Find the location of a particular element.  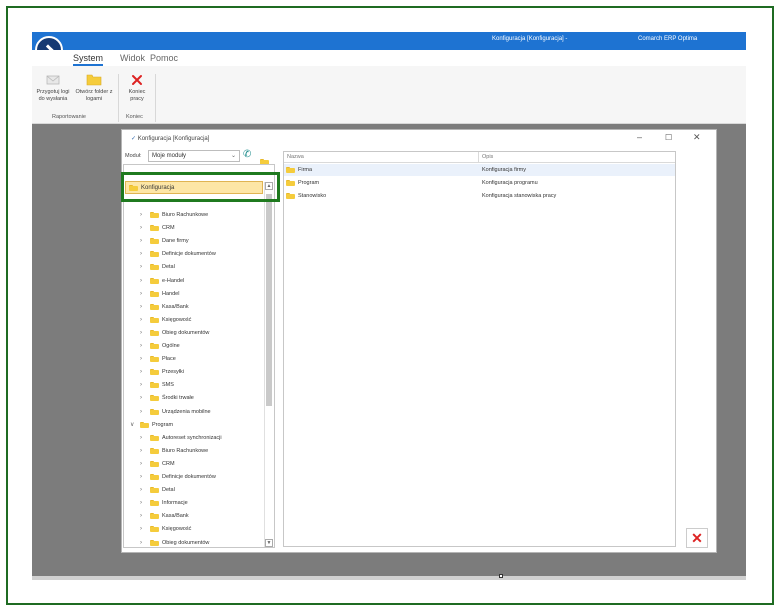

tree-item: › Ogólne is located at coordinates (160, 346).